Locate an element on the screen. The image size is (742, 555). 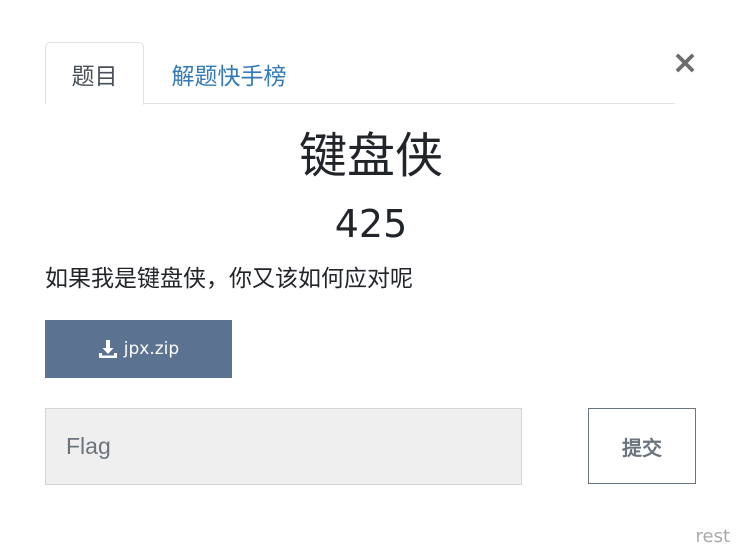
challenge-description: 如果我是键盘侠，你又该如何应对呢 is located at coordinates (229, 279).